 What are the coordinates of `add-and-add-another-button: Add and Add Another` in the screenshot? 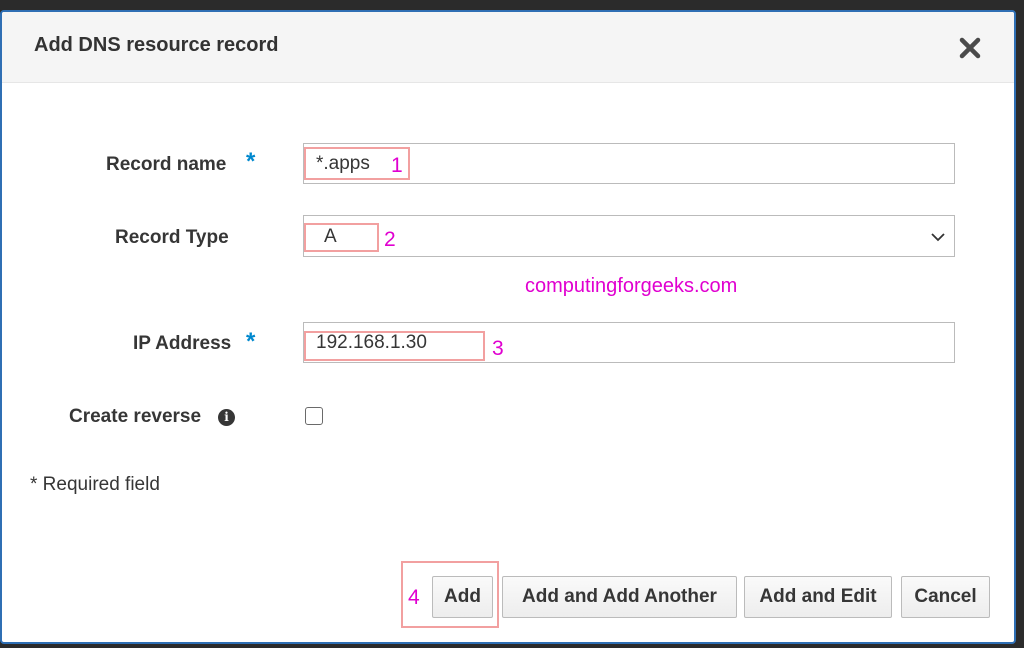 It's located at (619, 597).